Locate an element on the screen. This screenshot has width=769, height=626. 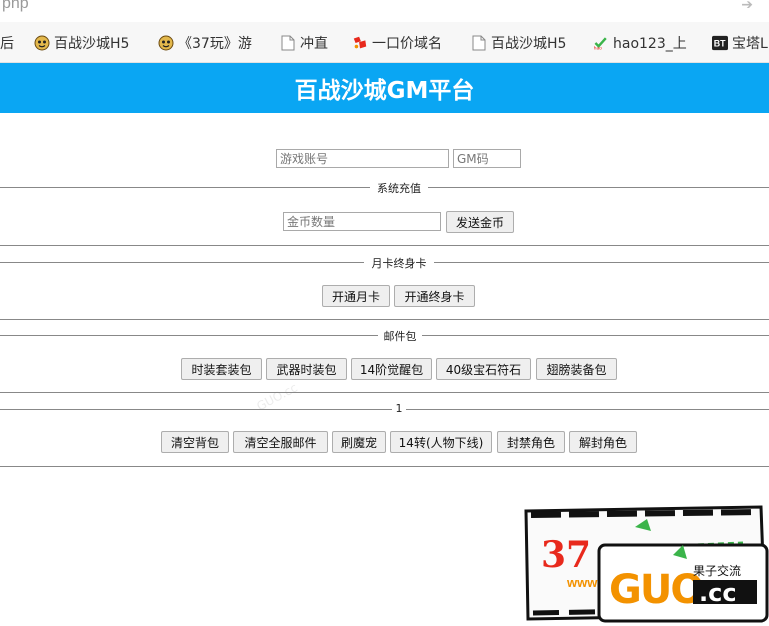
bookmark-item: 冲直 is located at coordinates (304, 43).